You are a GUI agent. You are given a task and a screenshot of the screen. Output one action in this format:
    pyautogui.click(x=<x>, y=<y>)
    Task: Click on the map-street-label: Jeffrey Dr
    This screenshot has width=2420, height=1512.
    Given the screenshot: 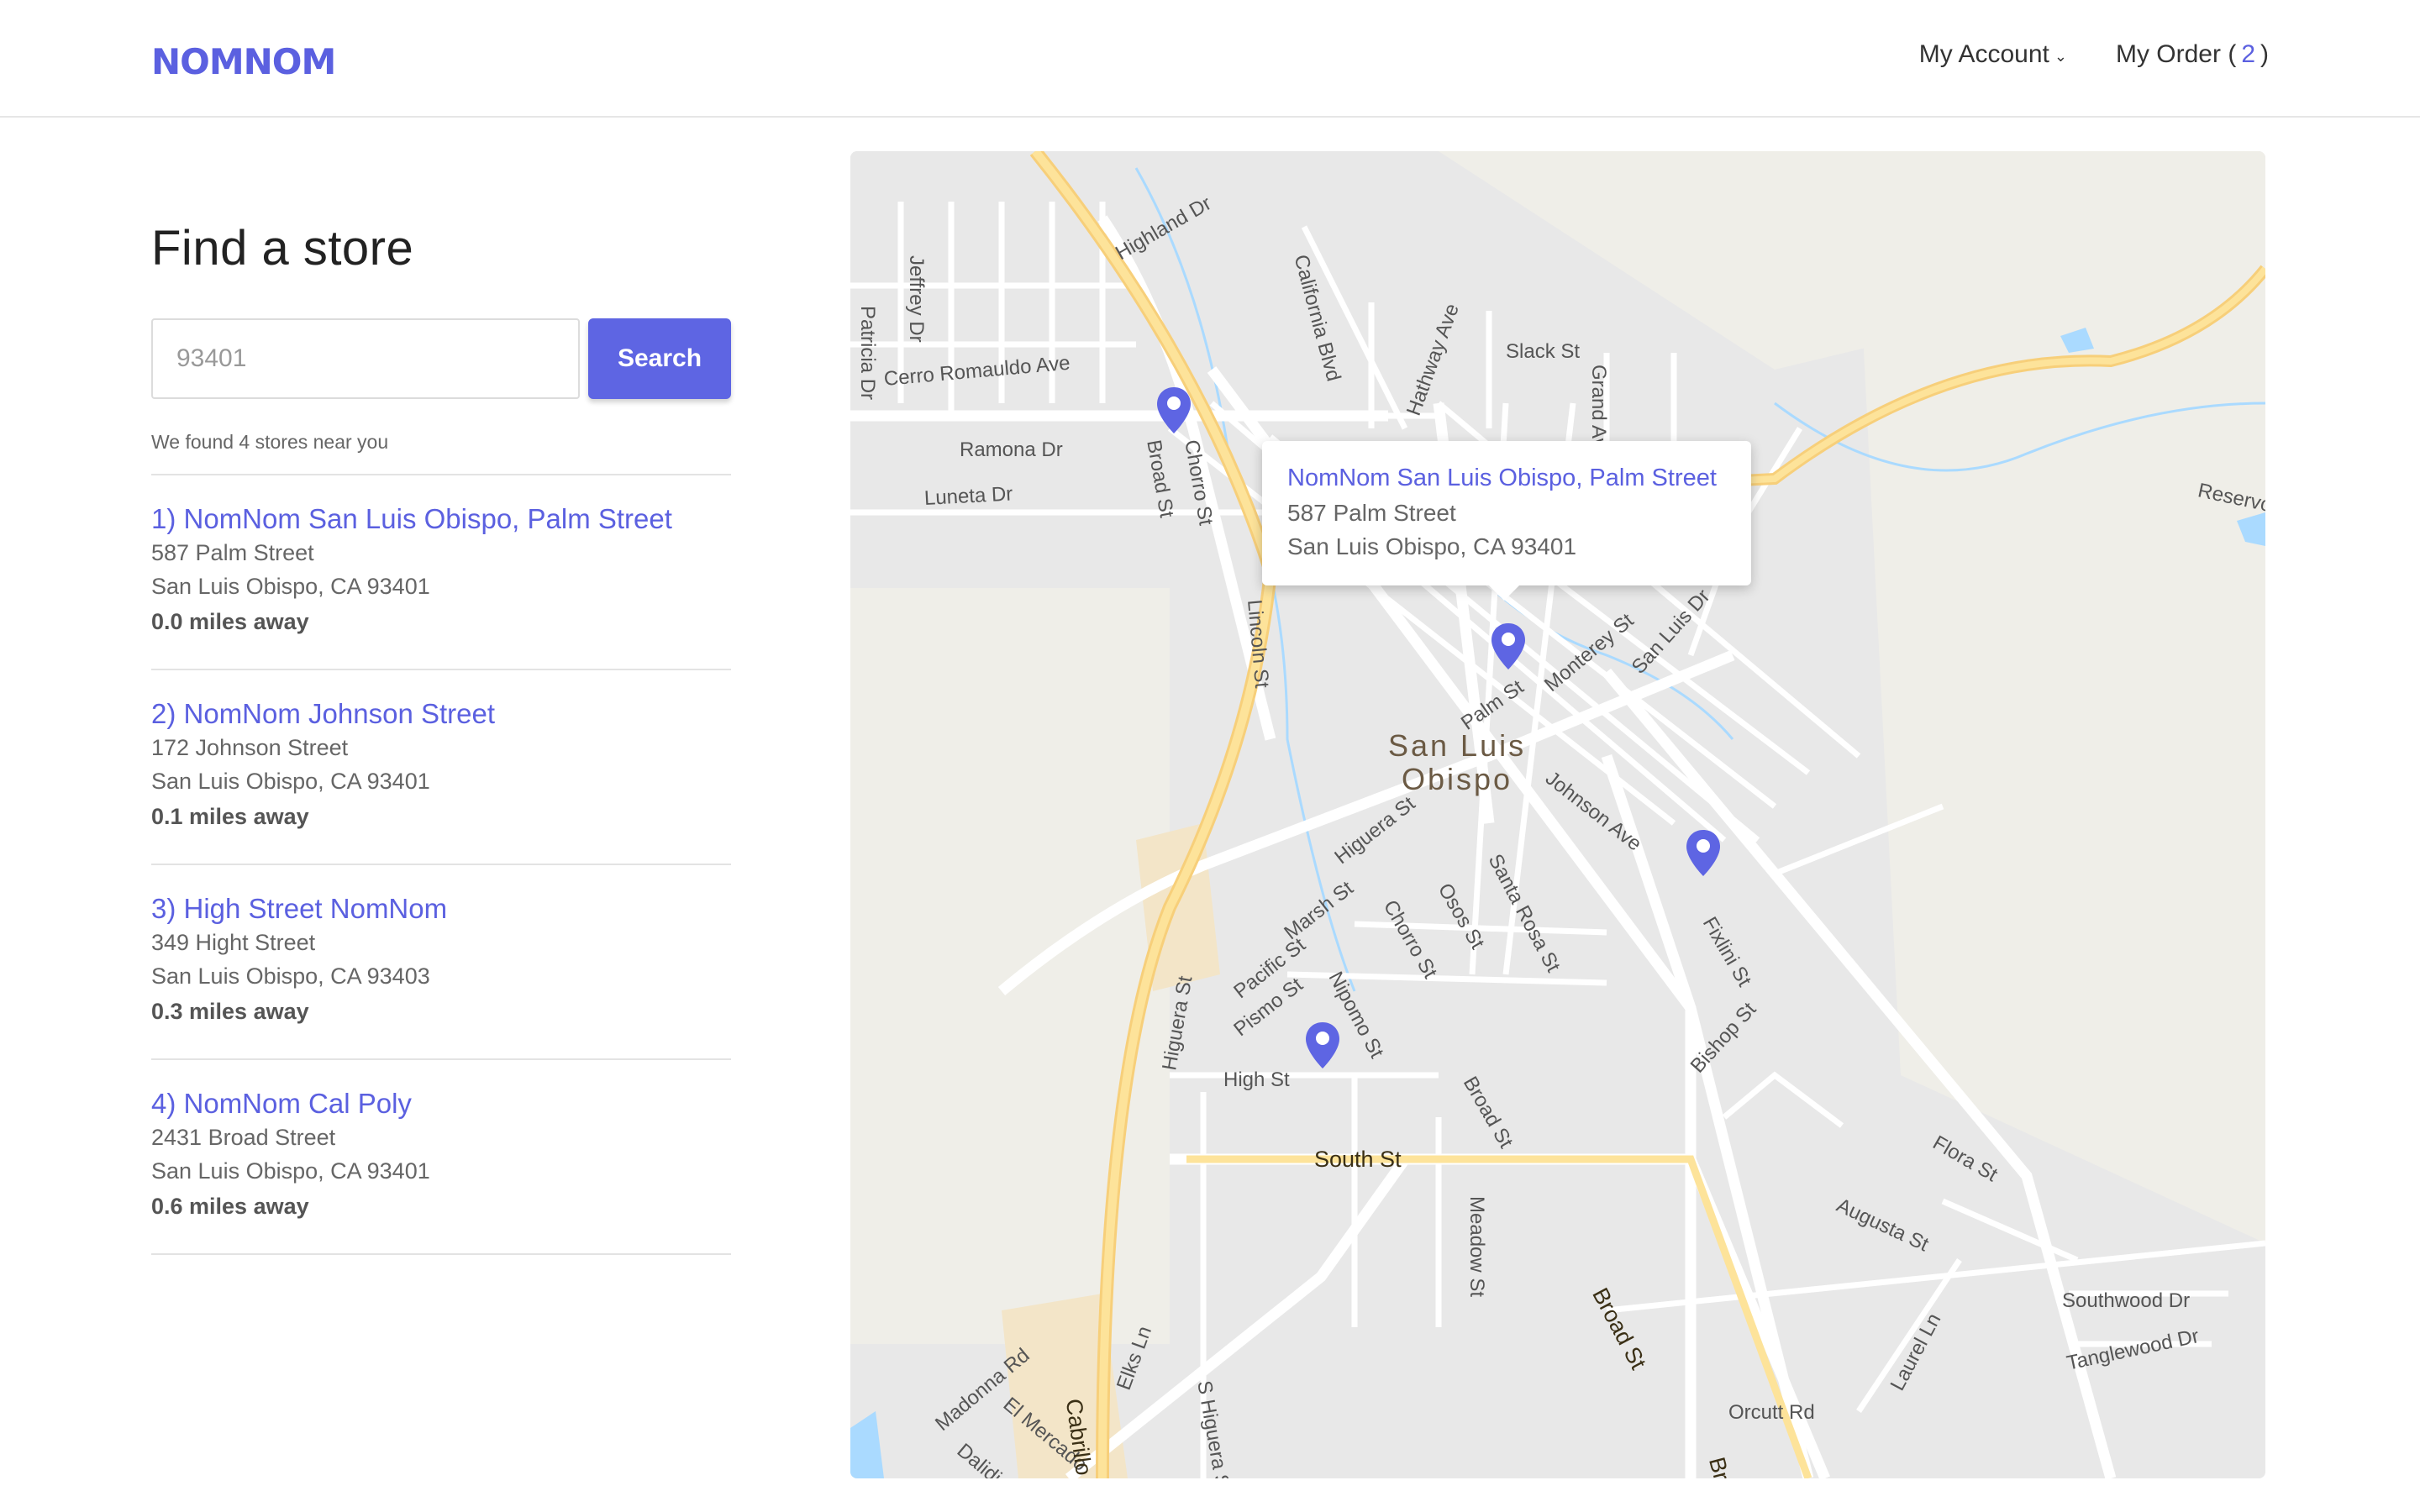 What is the action you would take?
    pyautogui.click(x=916, y=299)
    